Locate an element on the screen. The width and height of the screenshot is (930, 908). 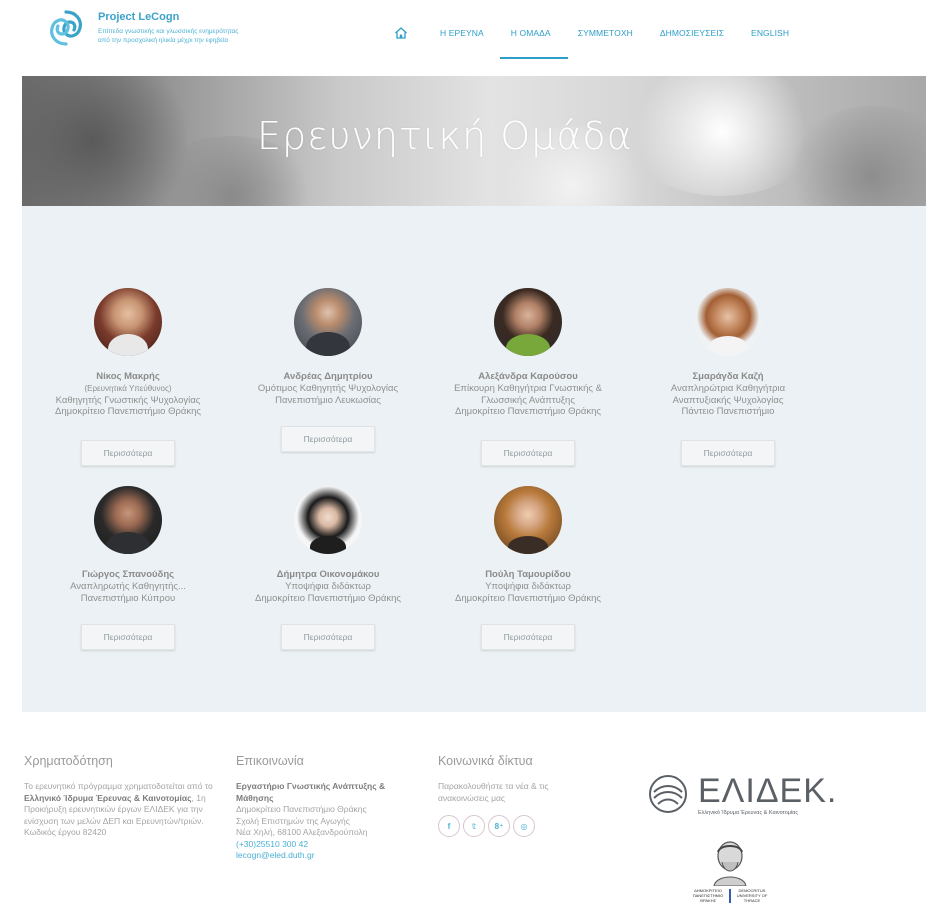
member-name: Γιώργος Σπανούδης is located at coordinates (128, 575).